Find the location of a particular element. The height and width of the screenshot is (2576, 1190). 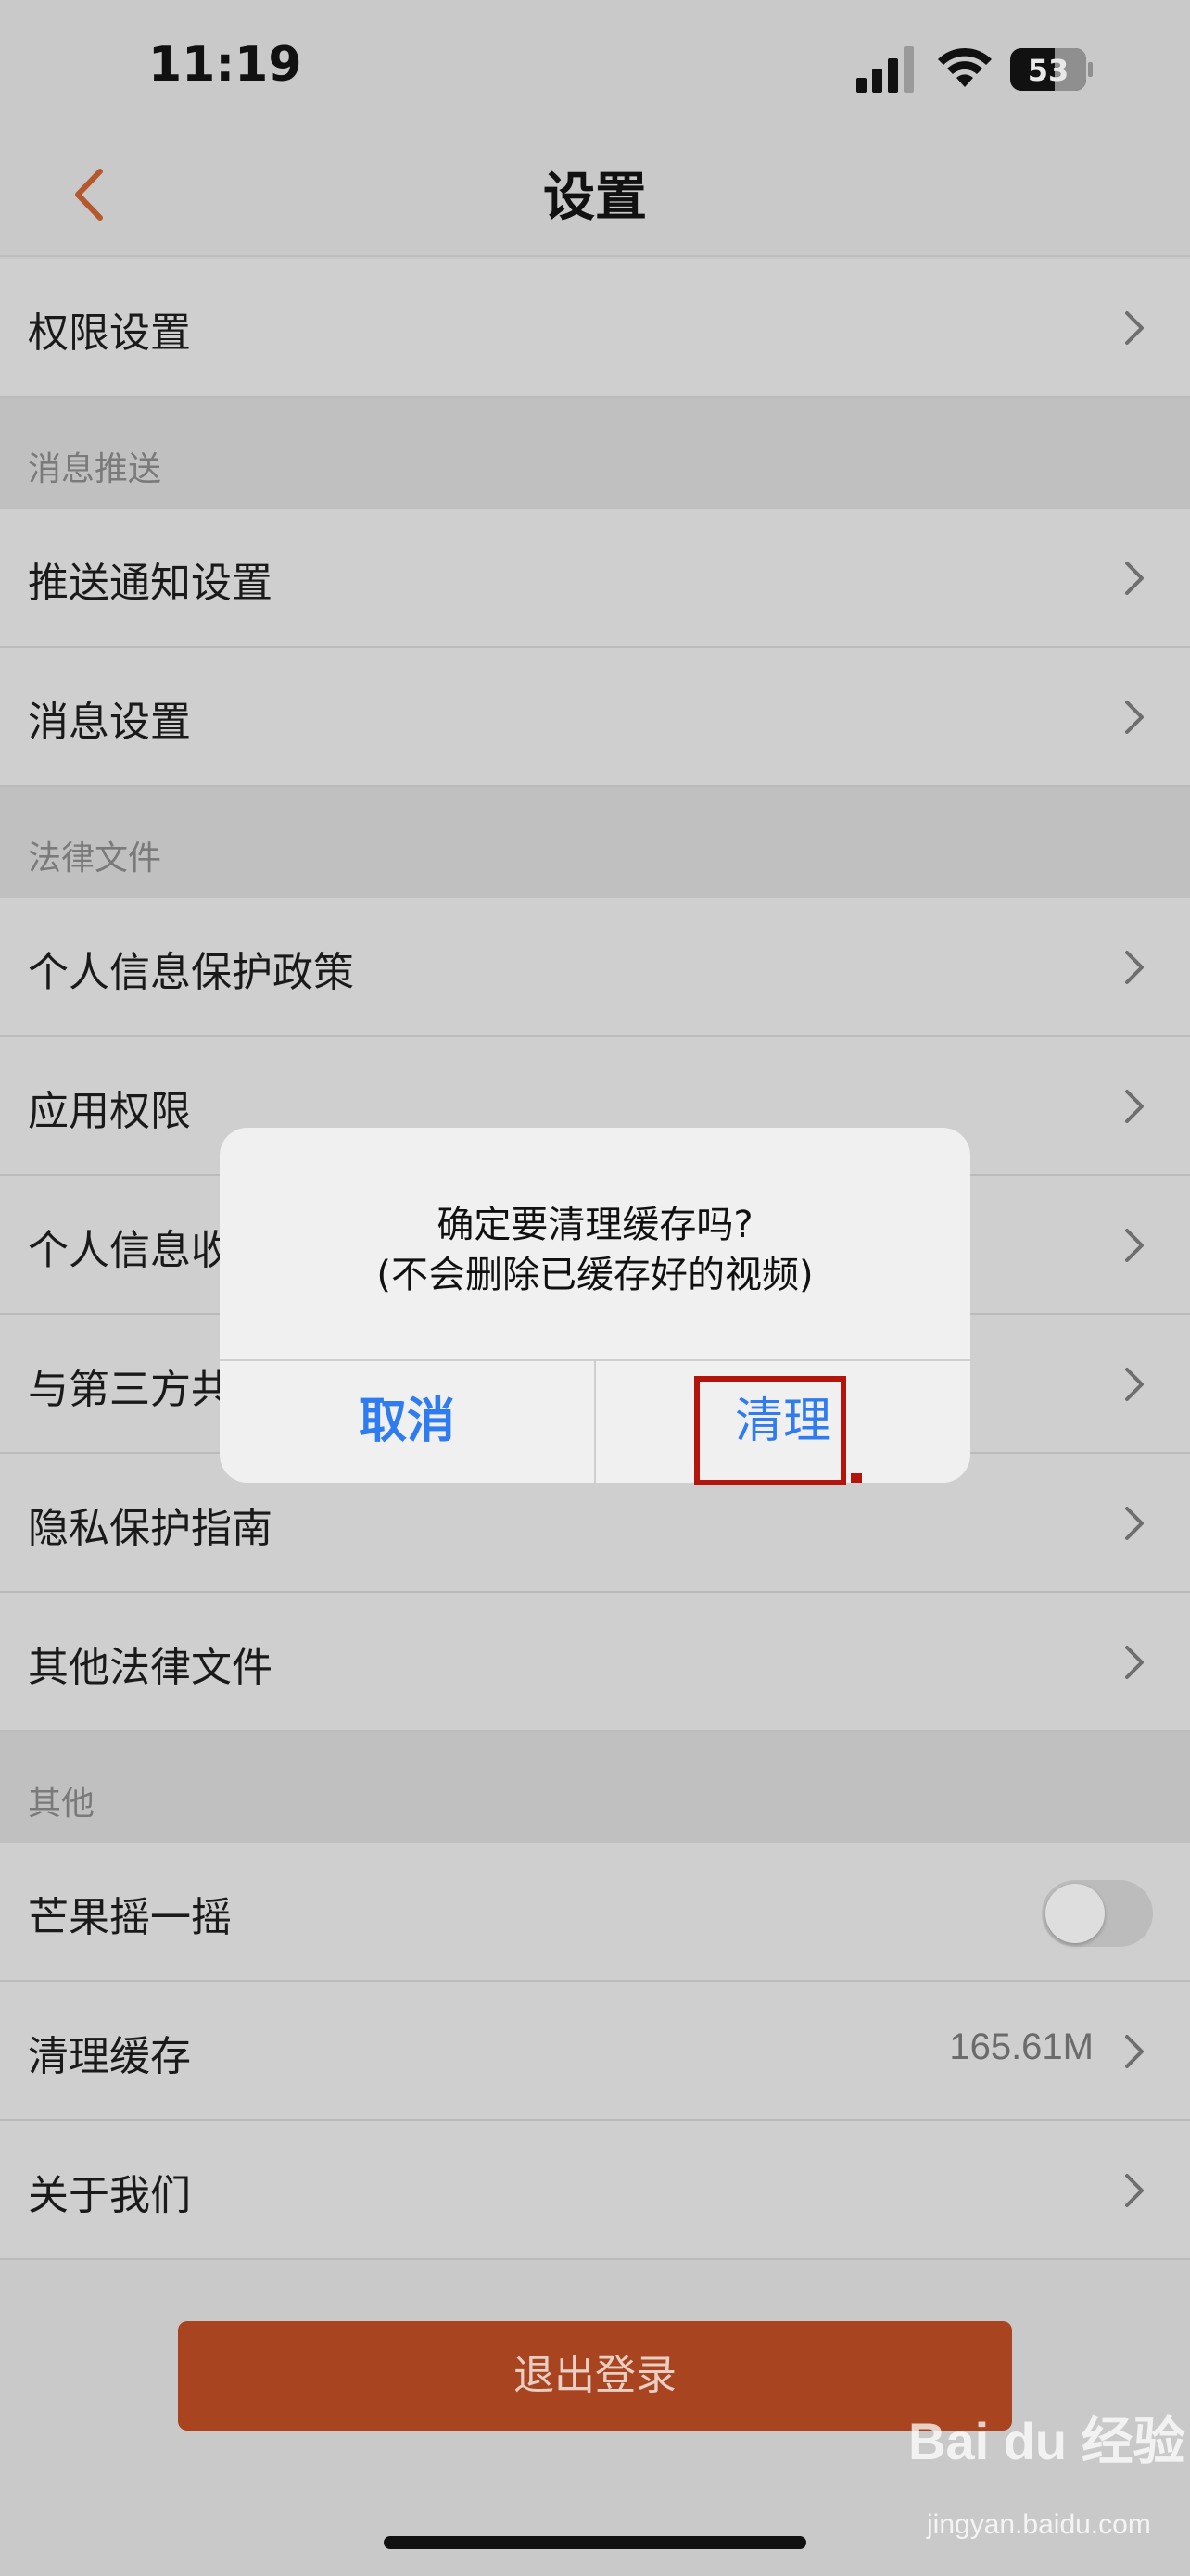

nav-bar: 设置 is located at coordinates (595, 198).